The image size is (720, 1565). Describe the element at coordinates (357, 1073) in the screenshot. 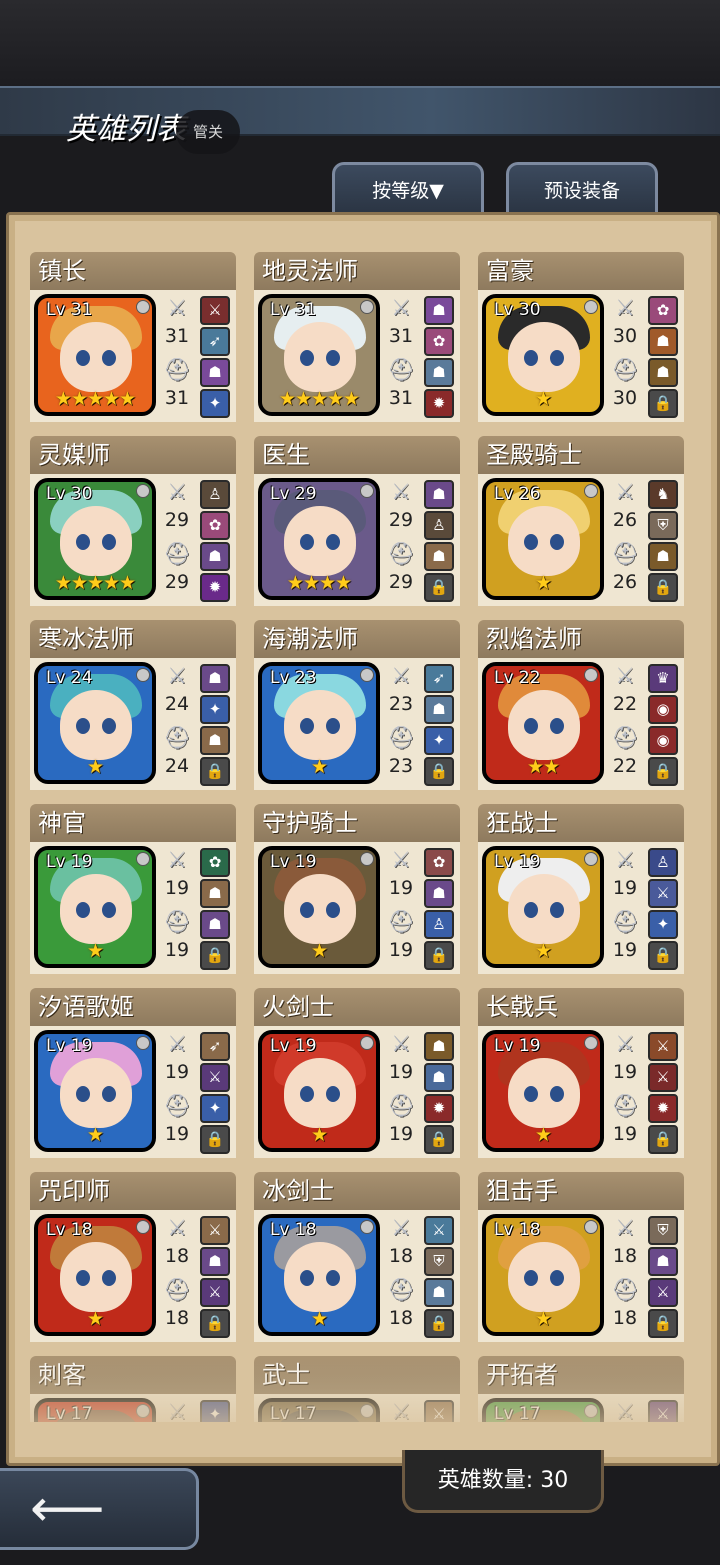

I see `hero-card: 火剑士 Lv 19 ★ ⚔ 19 ⛑ 19 ☗ ☗ ✹ 🔒` at that location.